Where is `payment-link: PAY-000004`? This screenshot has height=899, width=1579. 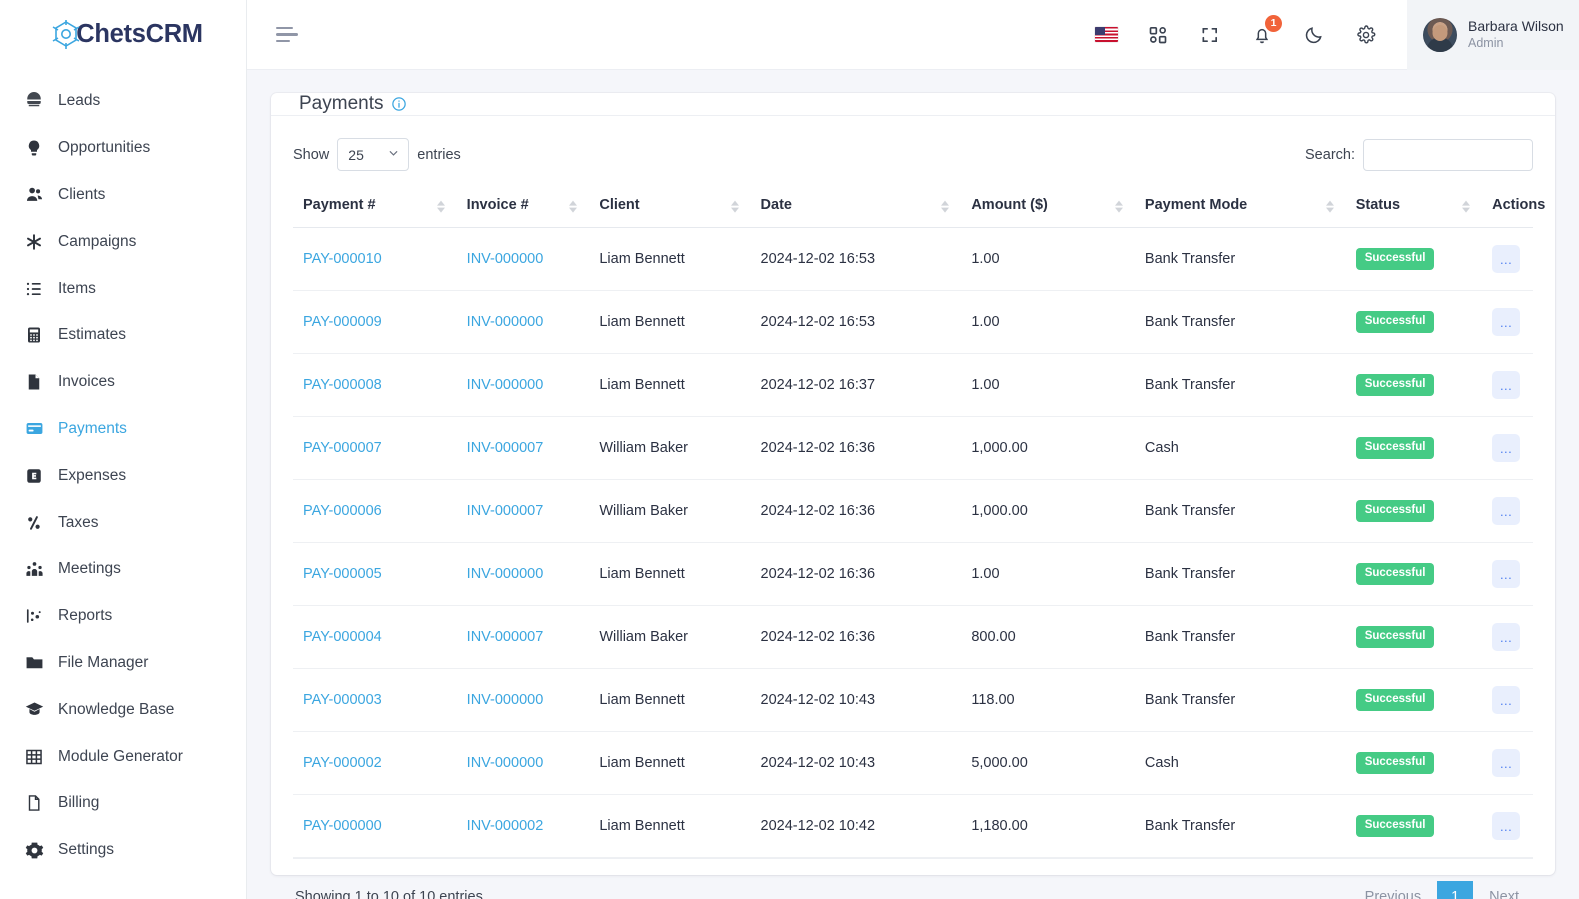
payment-link: PAY-000004 is located at coordinates (342, 637).